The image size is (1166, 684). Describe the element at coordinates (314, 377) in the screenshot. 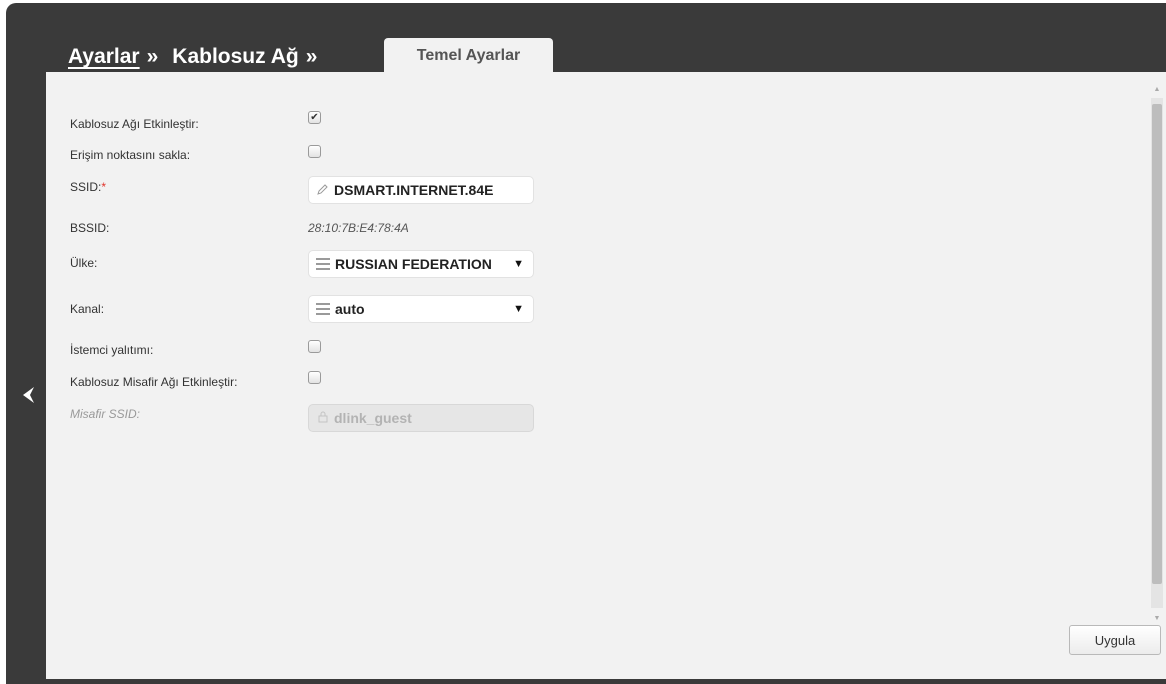

I see `guest-enable-checkbox` at that location.